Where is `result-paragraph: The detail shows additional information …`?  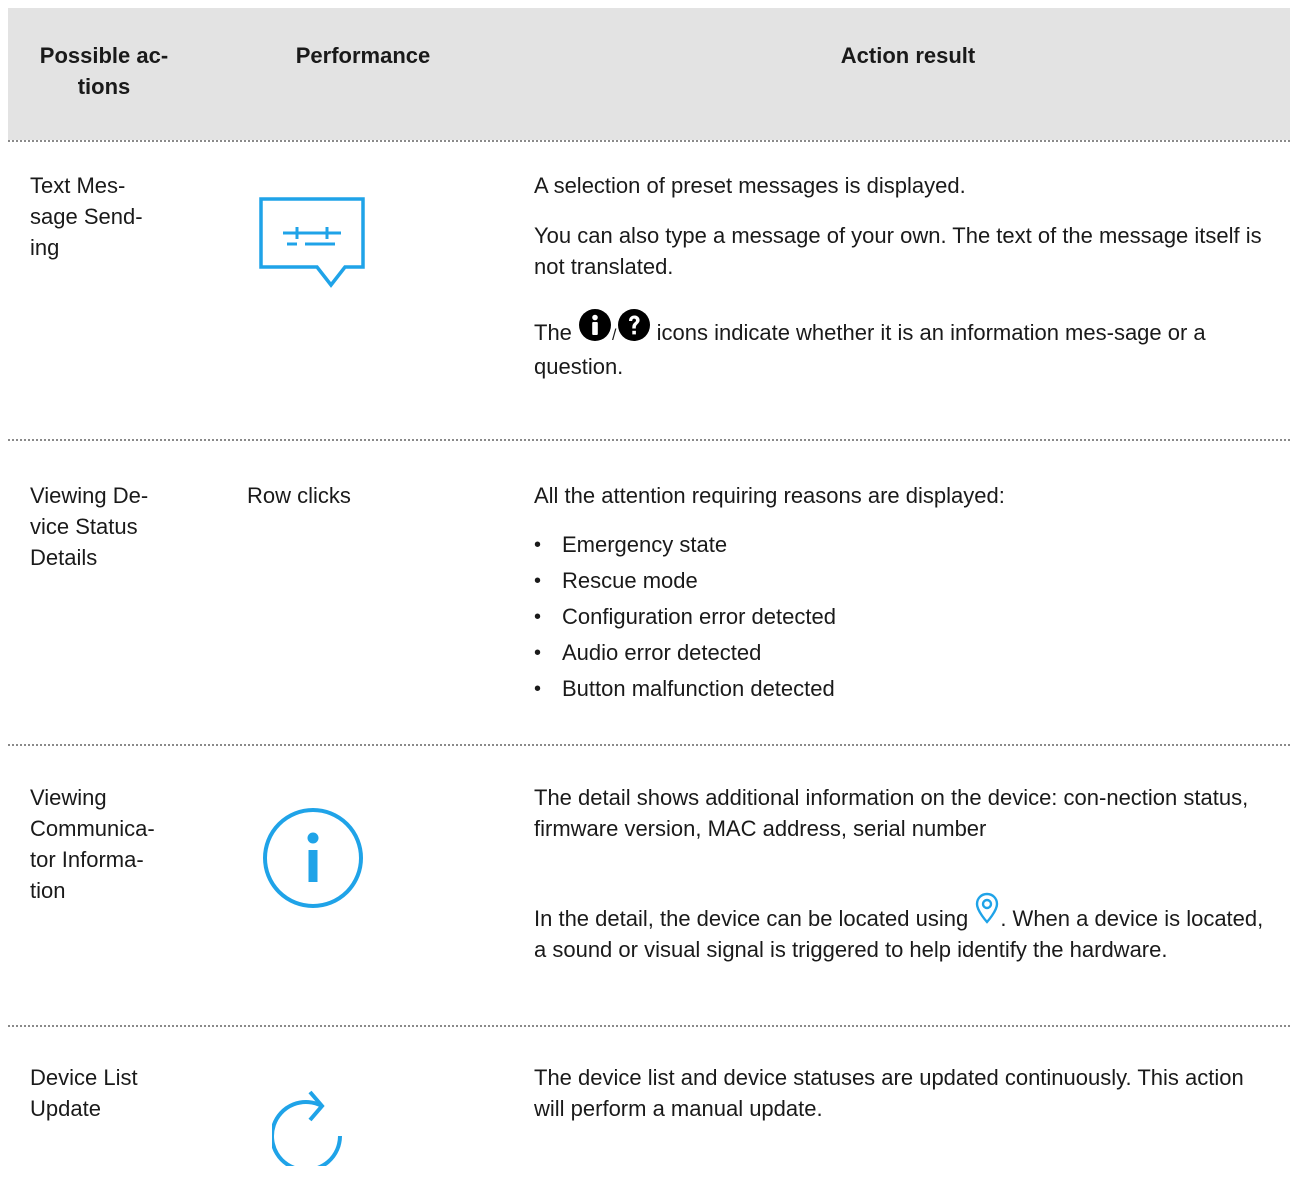
result-paragraph: The detail shows additional information … is located at coordinates (891, 813).